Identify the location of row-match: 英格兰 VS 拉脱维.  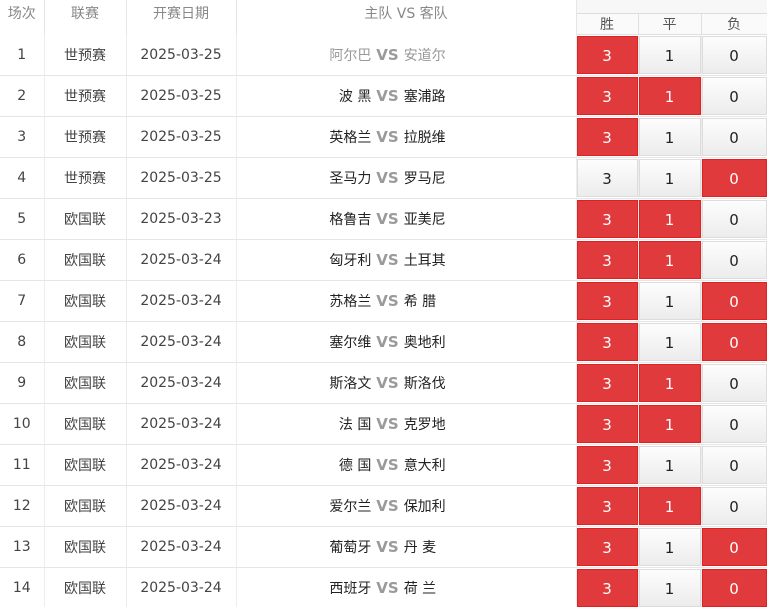
(406, 137).